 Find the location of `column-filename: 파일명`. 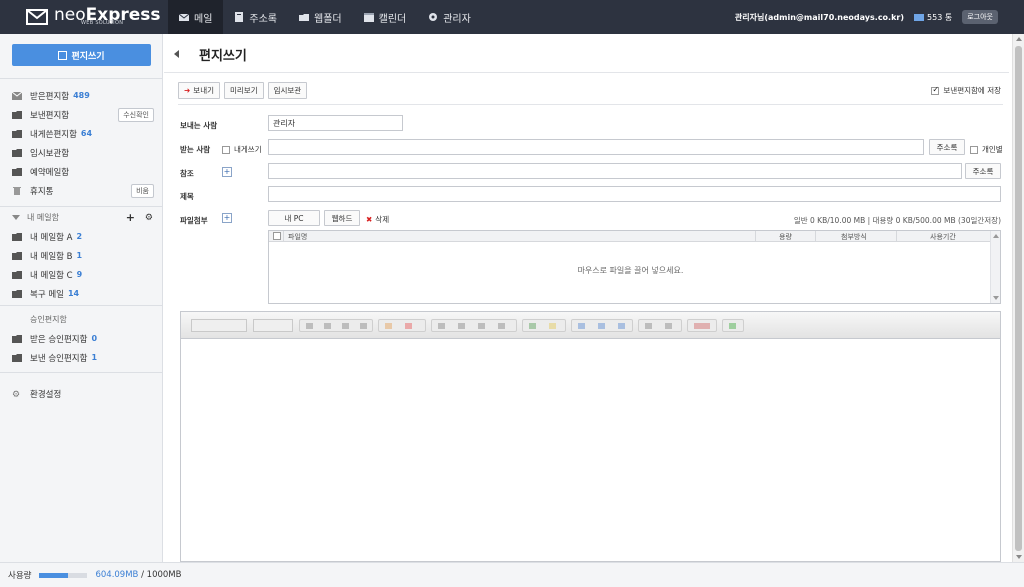

column-filename: 파일명 is located at coordinates (297, 237).